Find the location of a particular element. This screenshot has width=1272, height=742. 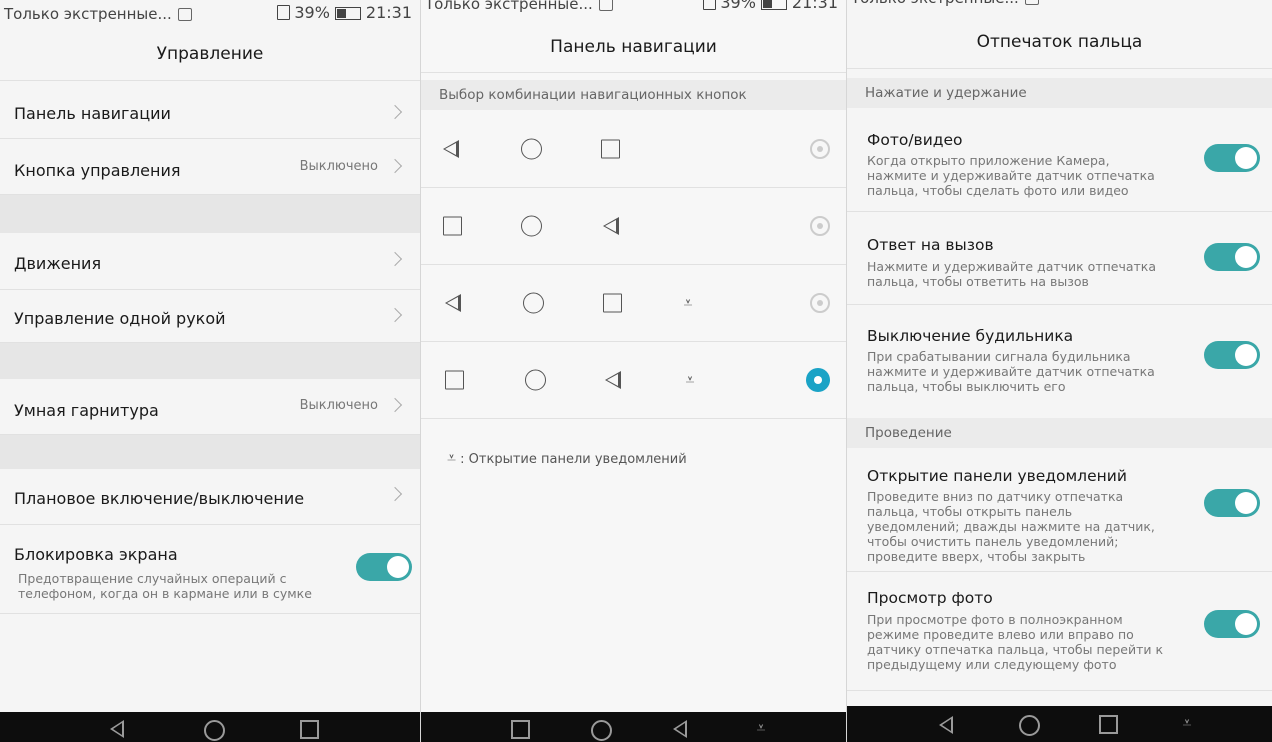

screen-lock-toggle is located at coordinates (384, 567).